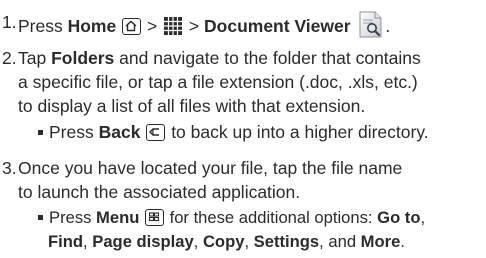 The height and width of the screenshot is (258, 486). Describe the element at coordinates (159, 192) in the screenshot. I see `step-line: to launch the associated application.` at that location.